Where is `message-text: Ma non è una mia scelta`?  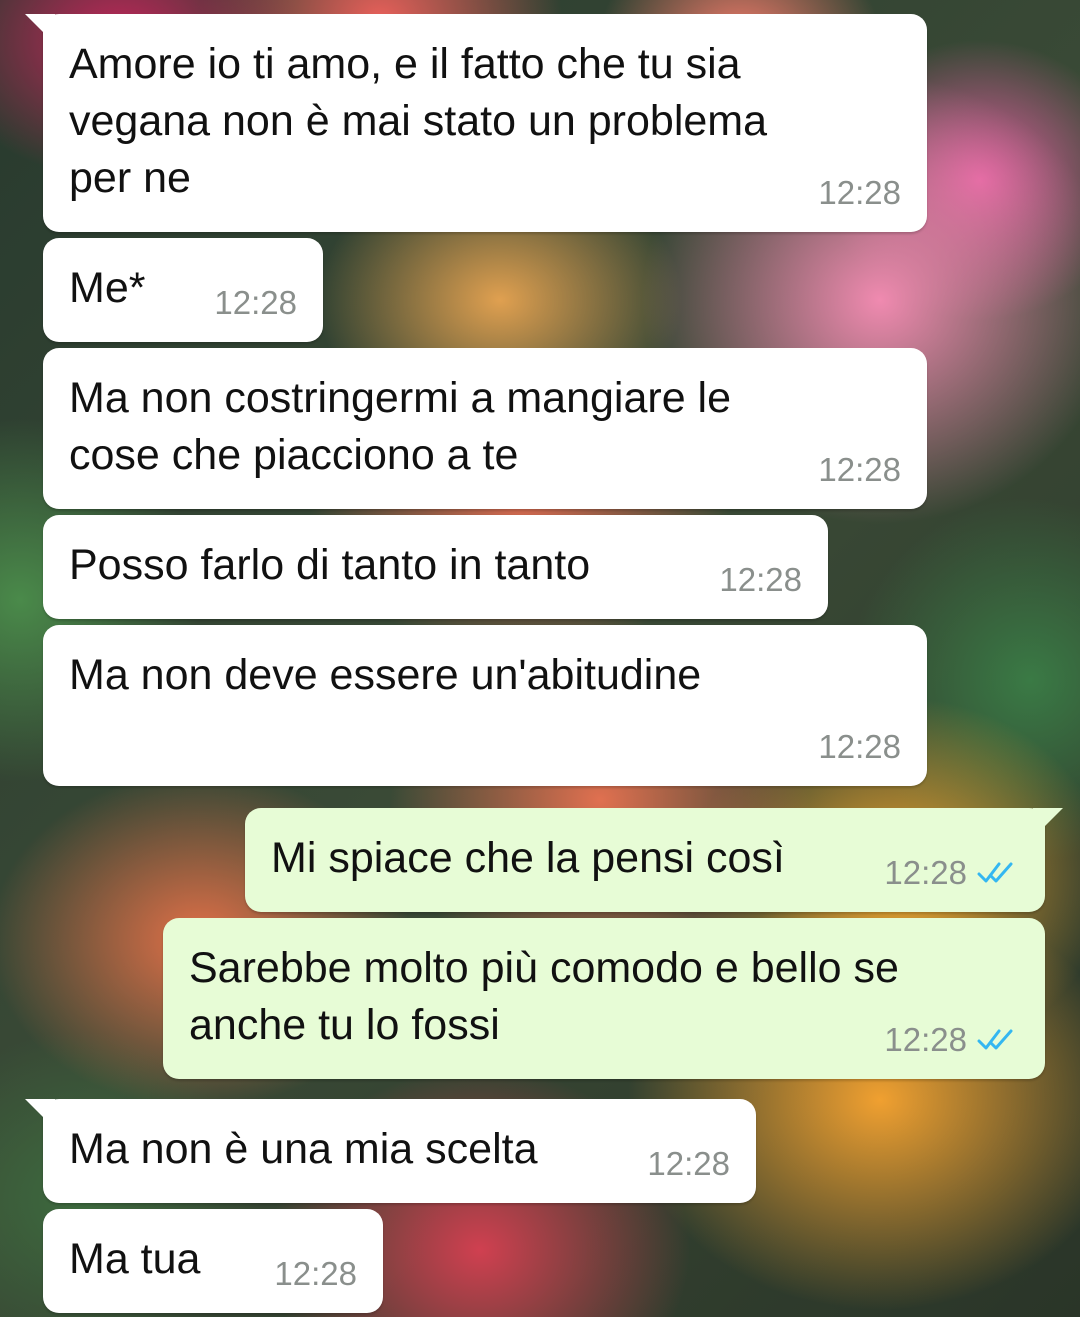
message-text: Ma non è una mia scelta is located at coordinates (303, 1149).